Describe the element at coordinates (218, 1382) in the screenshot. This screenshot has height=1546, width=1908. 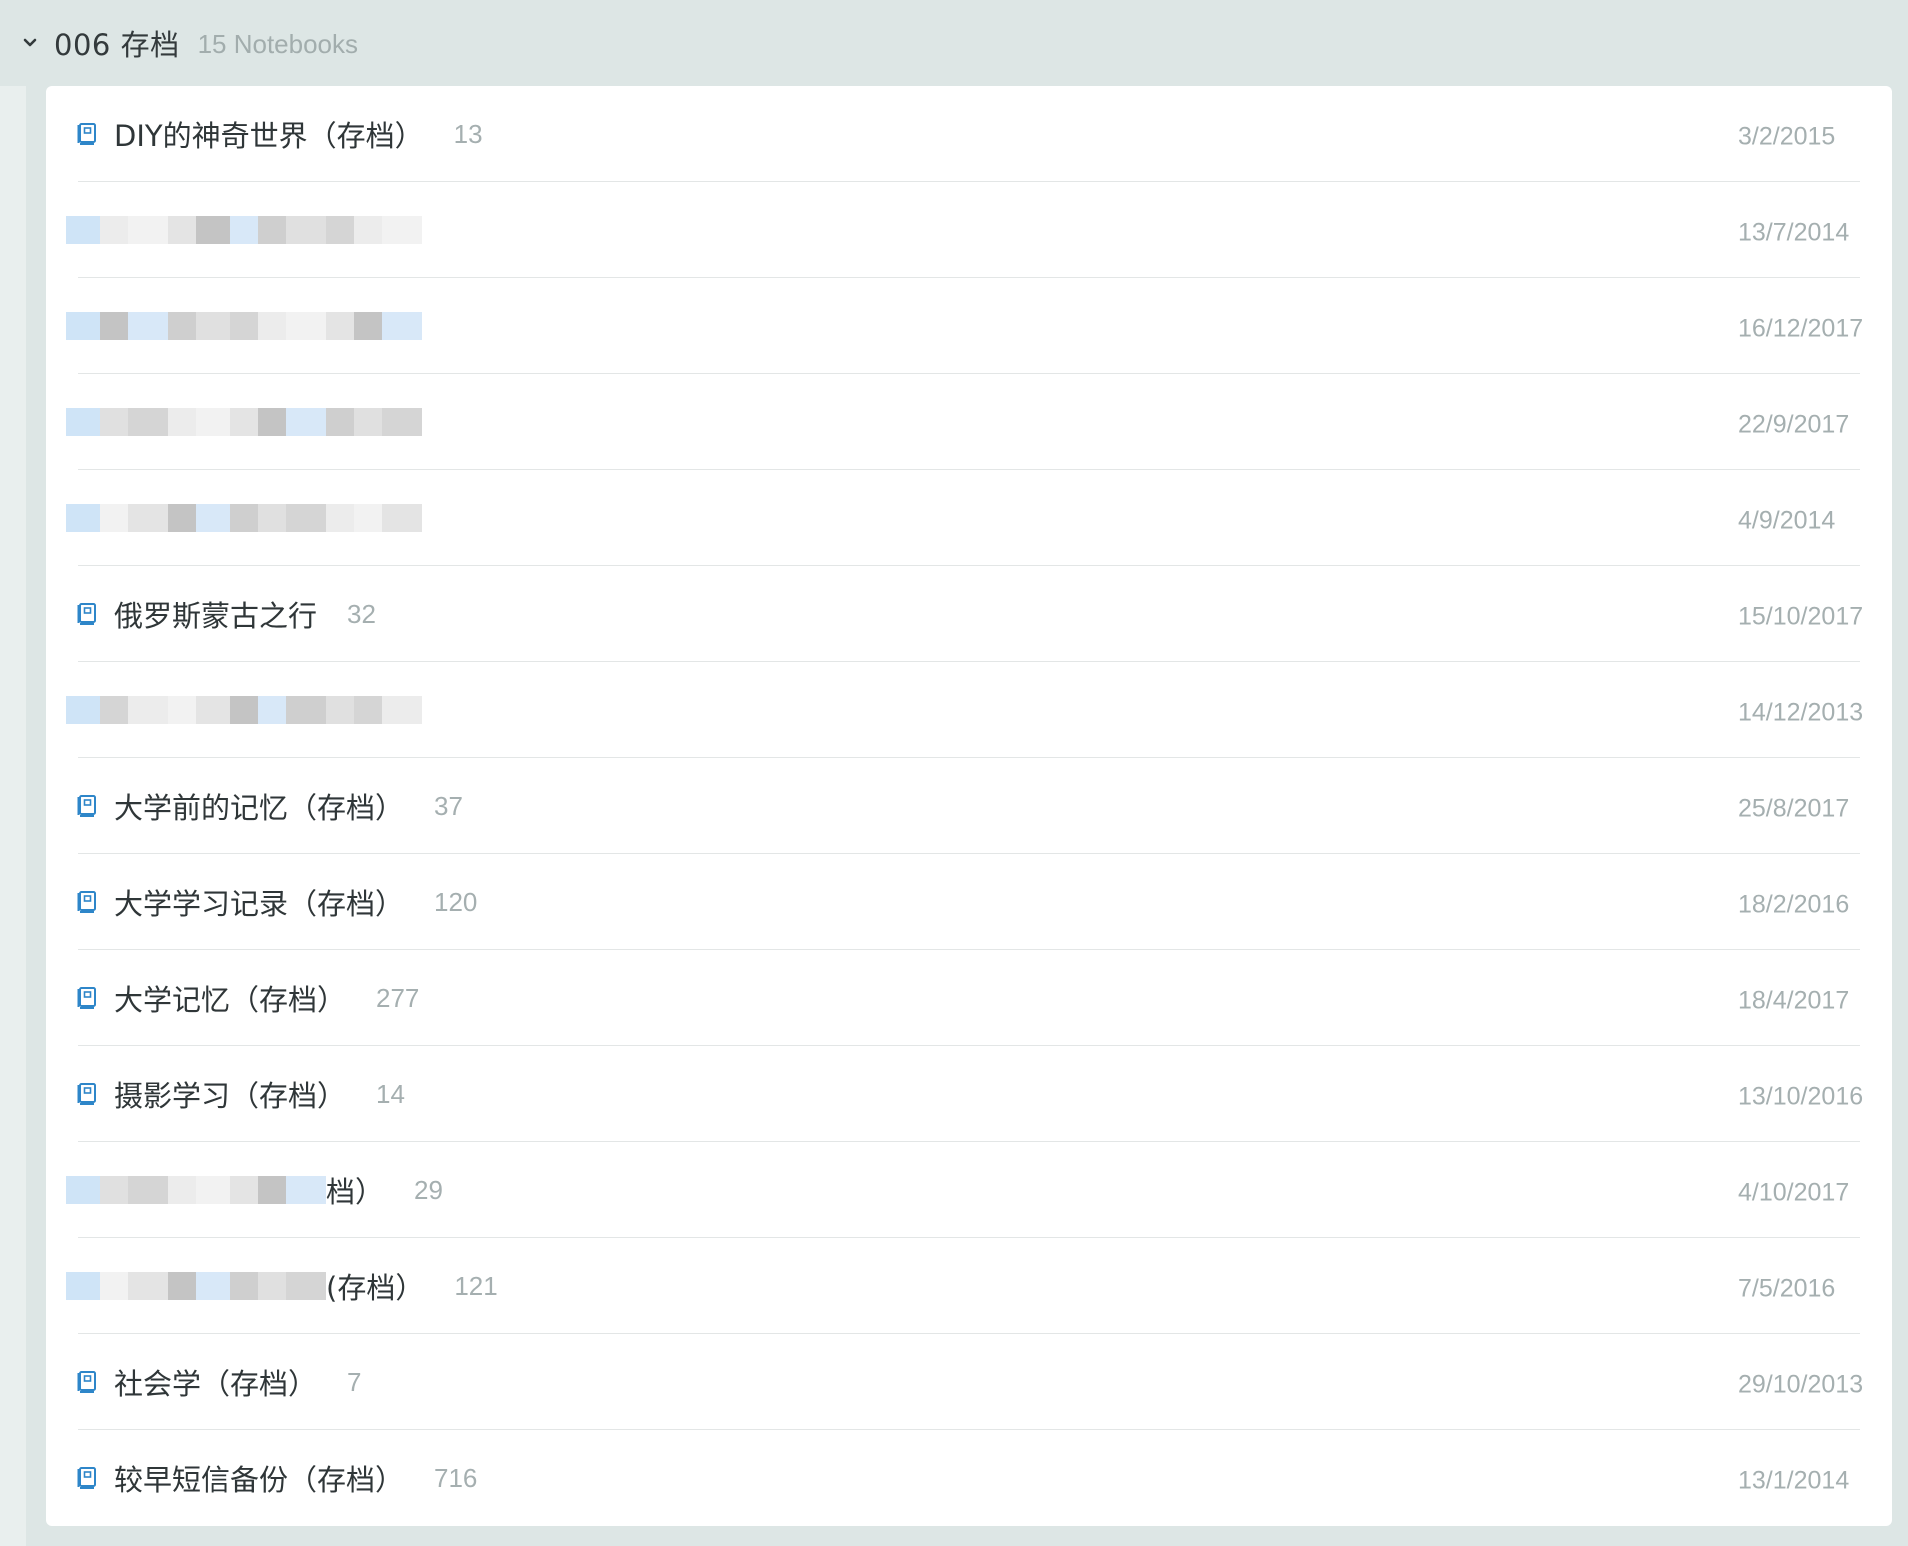
I see `notebook-row-left: 社会学（存档） 7` at that location.